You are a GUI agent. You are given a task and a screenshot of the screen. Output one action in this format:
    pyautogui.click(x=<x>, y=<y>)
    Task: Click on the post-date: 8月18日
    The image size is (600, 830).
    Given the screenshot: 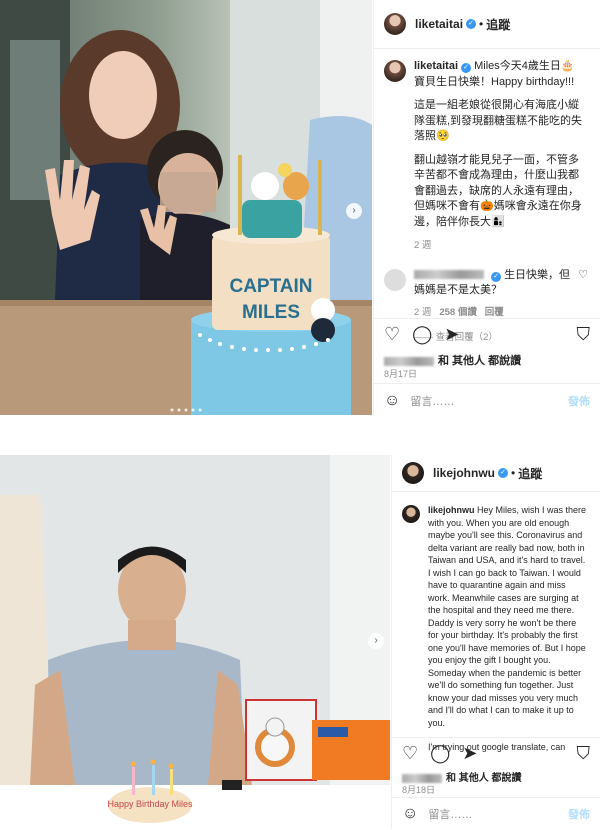 What is the action you would take?
    pyautogui.click(x=419, y=790)
    